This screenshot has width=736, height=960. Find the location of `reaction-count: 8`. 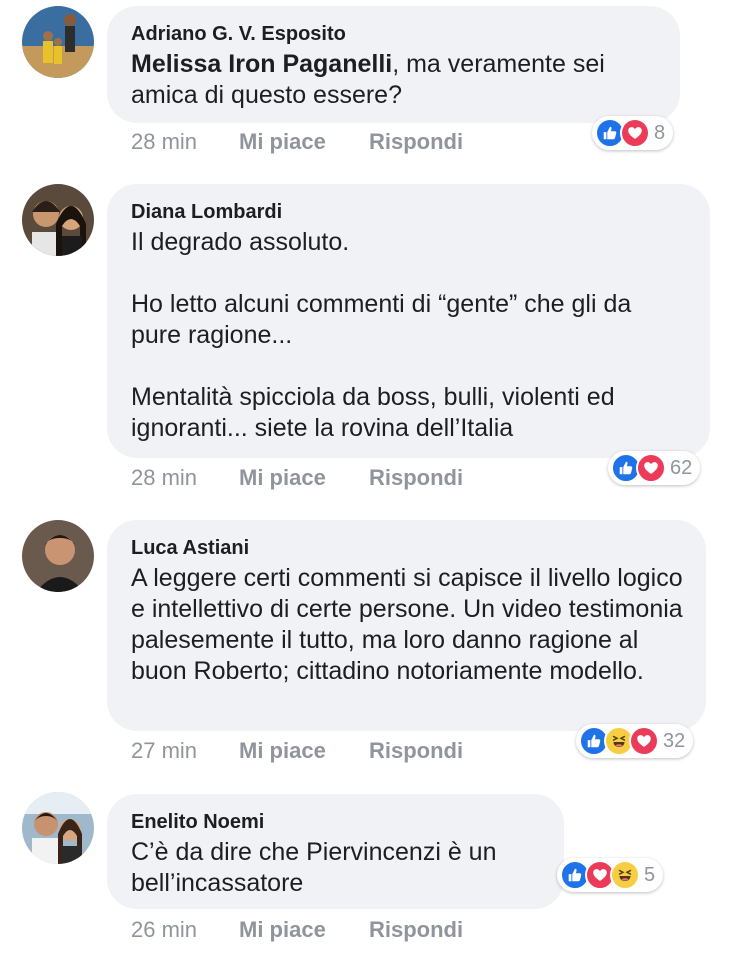

reaction-count: 8 is located at coordinates (660, 132).